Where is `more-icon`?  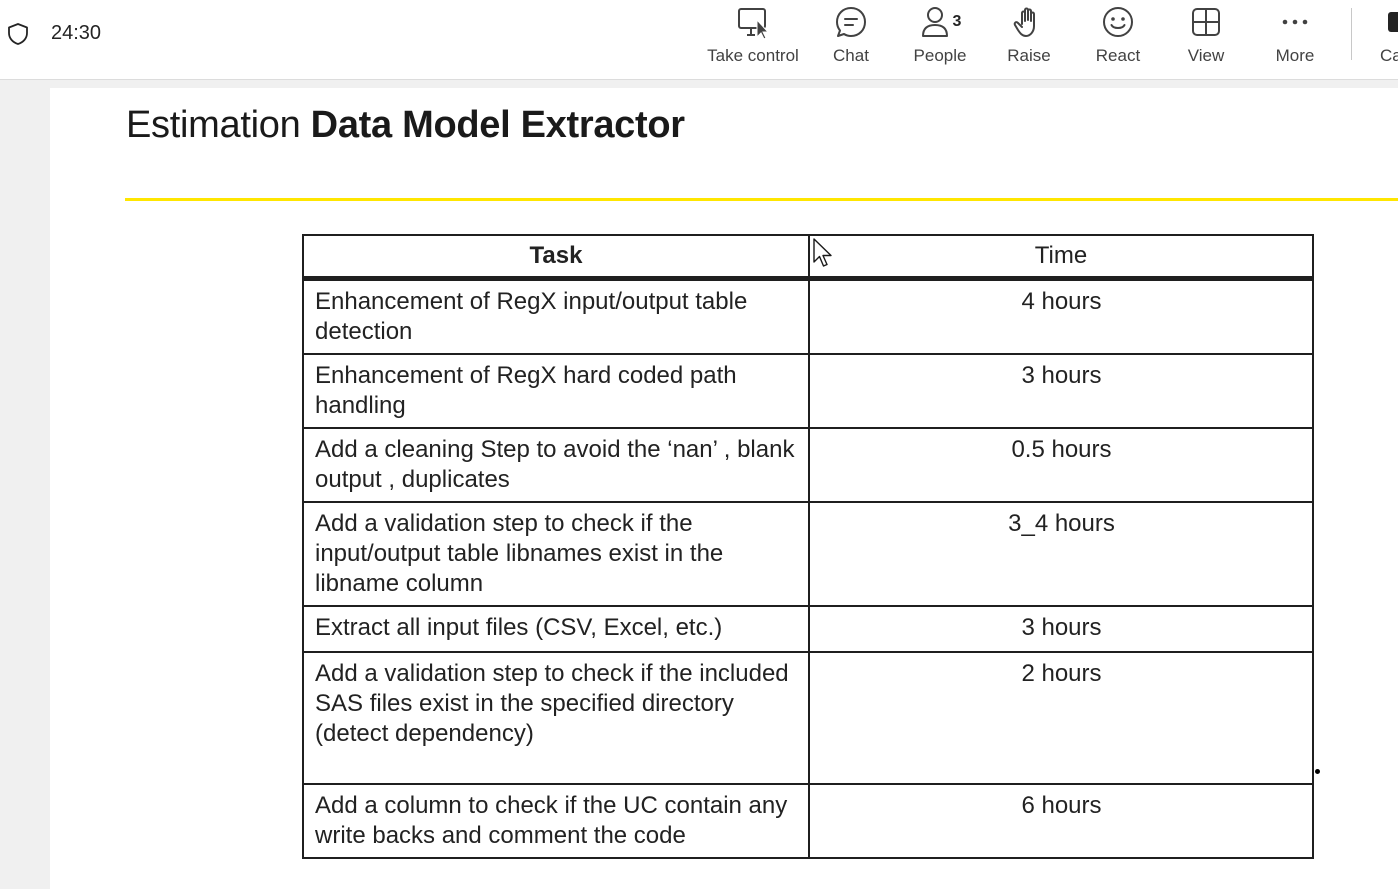 more-icon is located at coordinates (1295, 22).